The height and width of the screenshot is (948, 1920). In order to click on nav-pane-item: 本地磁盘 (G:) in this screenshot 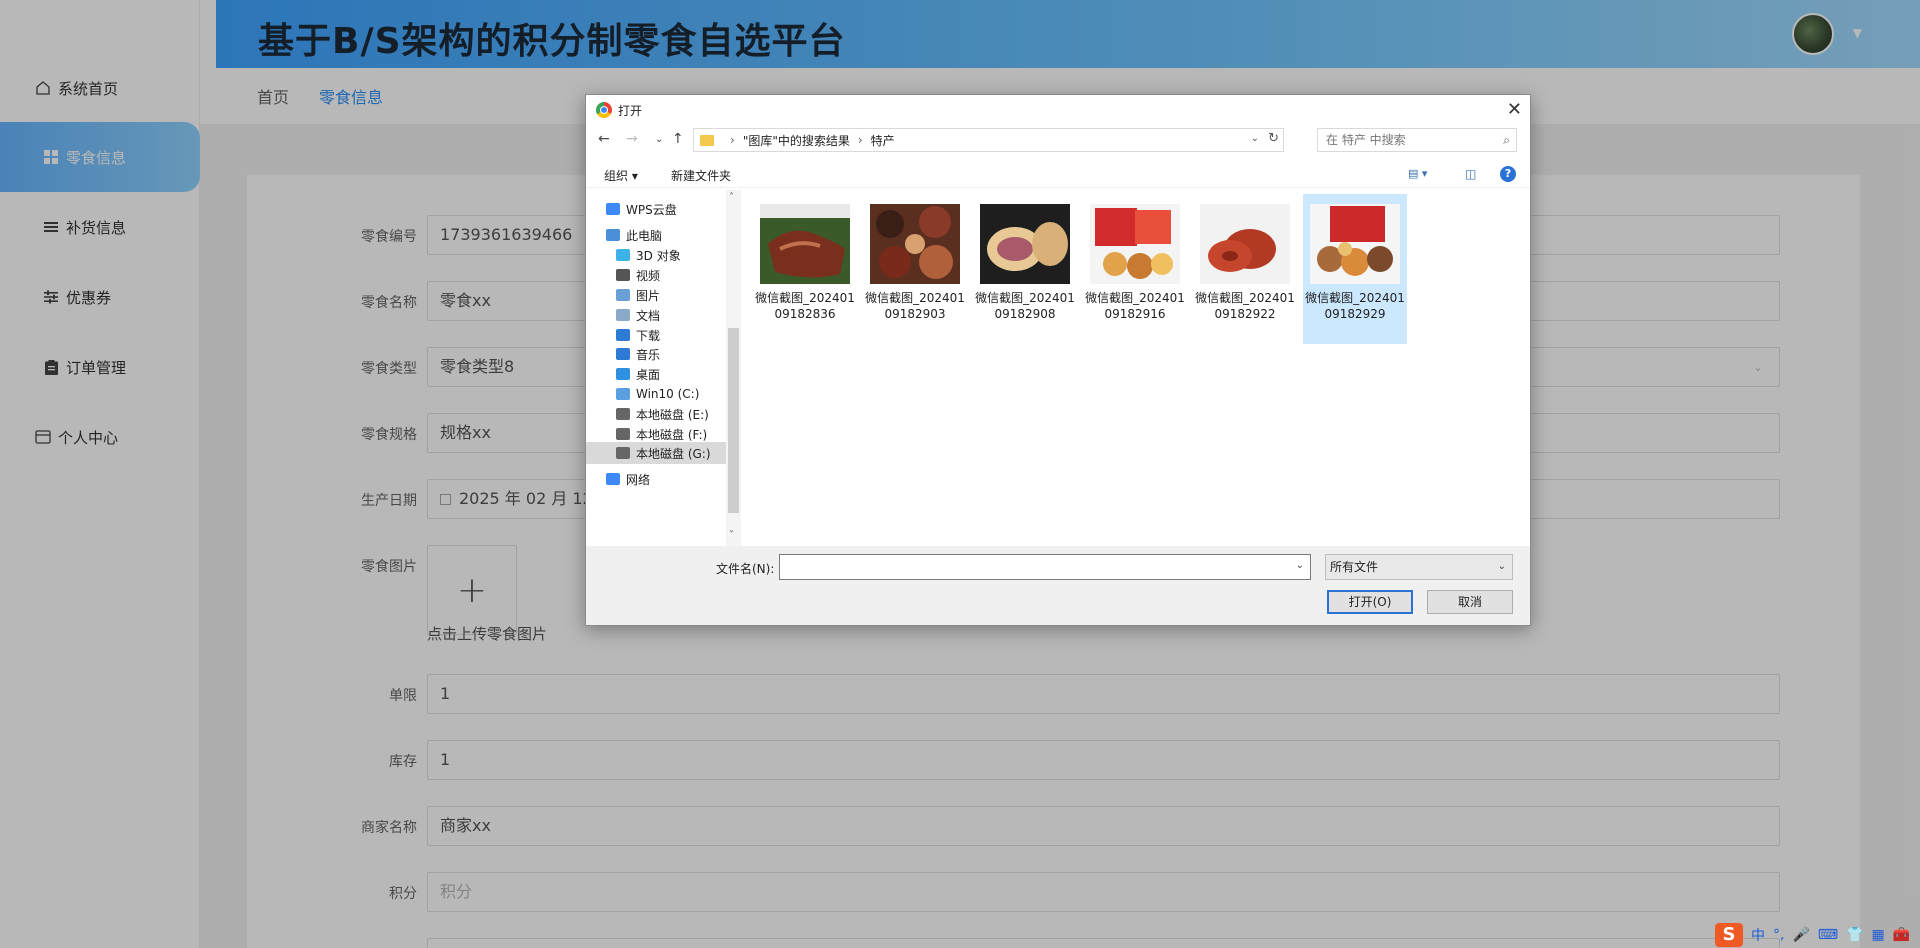, I will do `click(656, 453)`.